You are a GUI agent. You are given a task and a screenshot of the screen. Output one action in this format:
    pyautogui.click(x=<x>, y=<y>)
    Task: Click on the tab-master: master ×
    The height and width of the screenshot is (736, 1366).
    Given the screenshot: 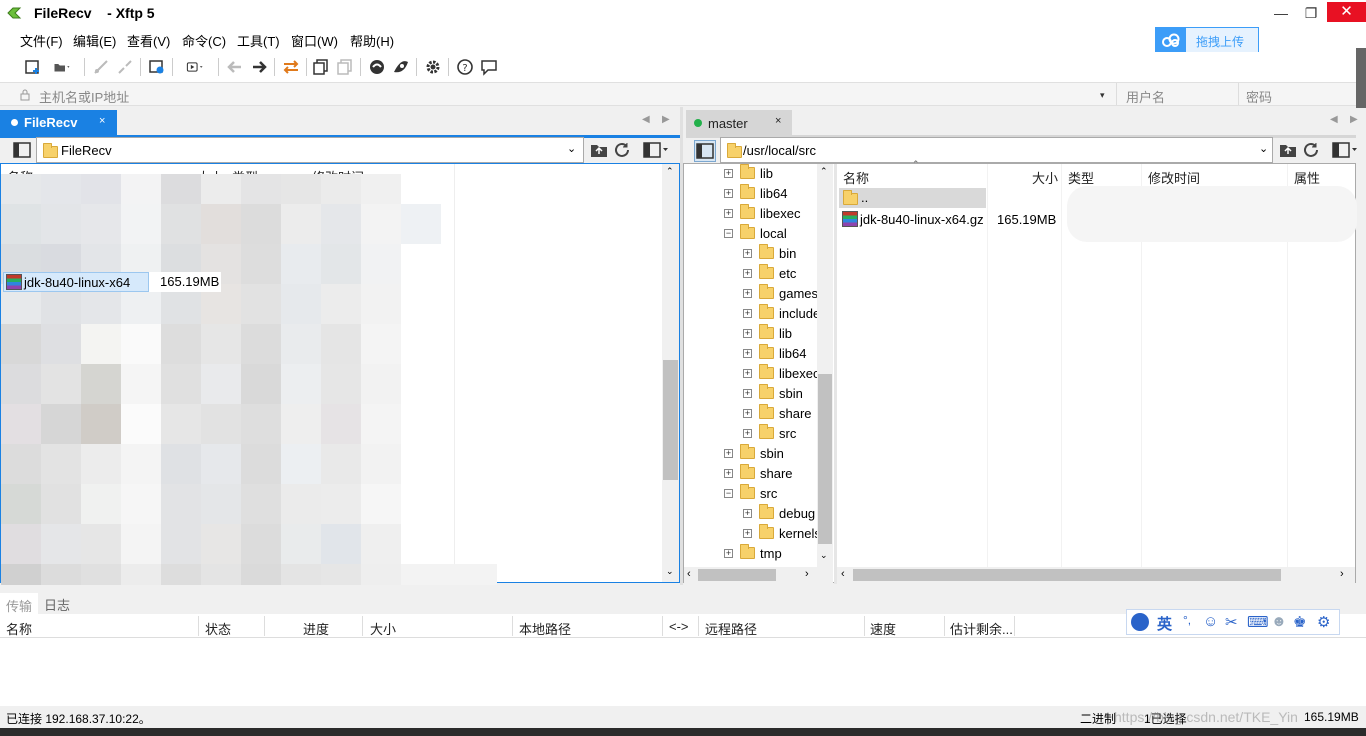 What is the action you would take?
    pyautogui.click(x=739, y=122)
    